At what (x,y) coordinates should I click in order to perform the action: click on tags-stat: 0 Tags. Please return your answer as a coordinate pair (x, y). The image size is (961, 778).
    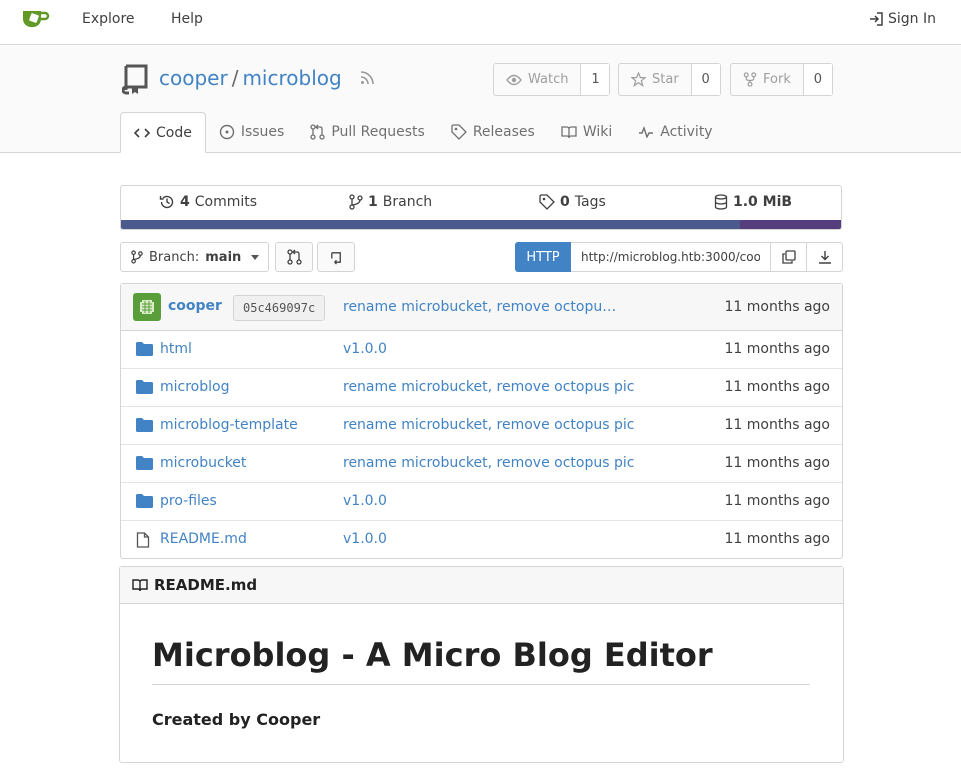
    Looking at the image, I should click on (572, 202).